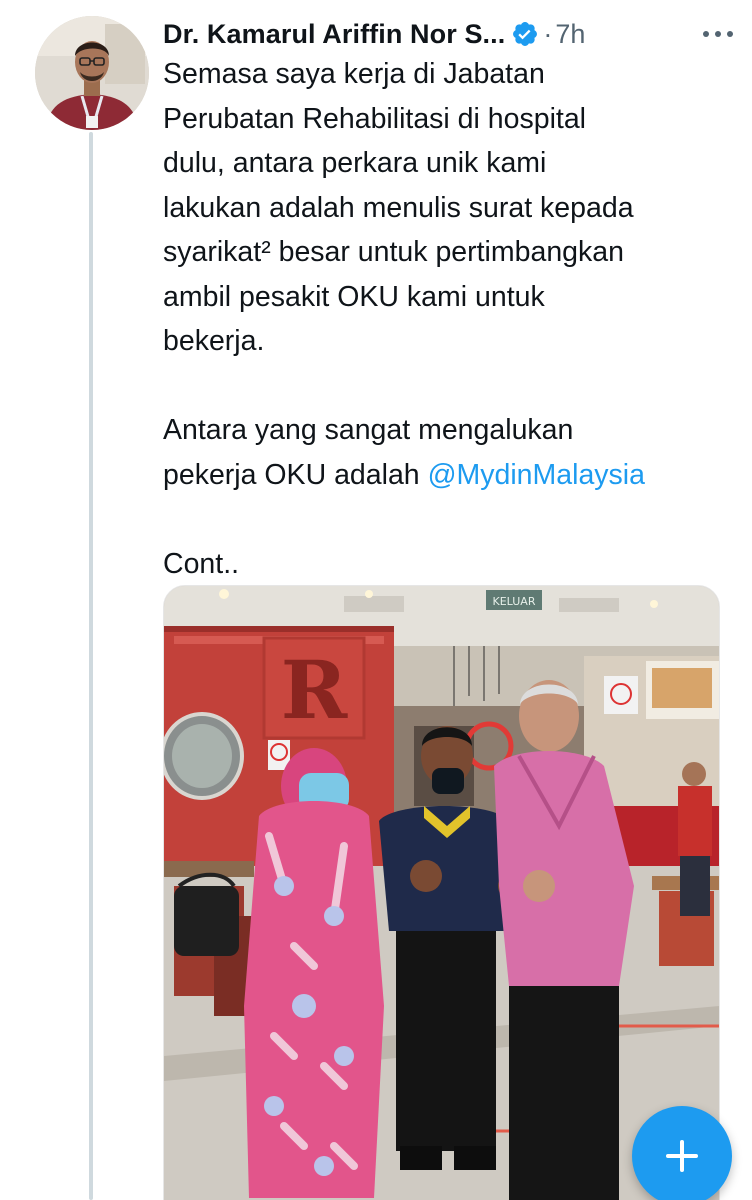 Image resolution: width=752 pixels, height=1200 pixels. What do you see at coordinates (718, 34) in the screenshot?
I see `more-horizontal-icon` at bounding box center [718, 34].